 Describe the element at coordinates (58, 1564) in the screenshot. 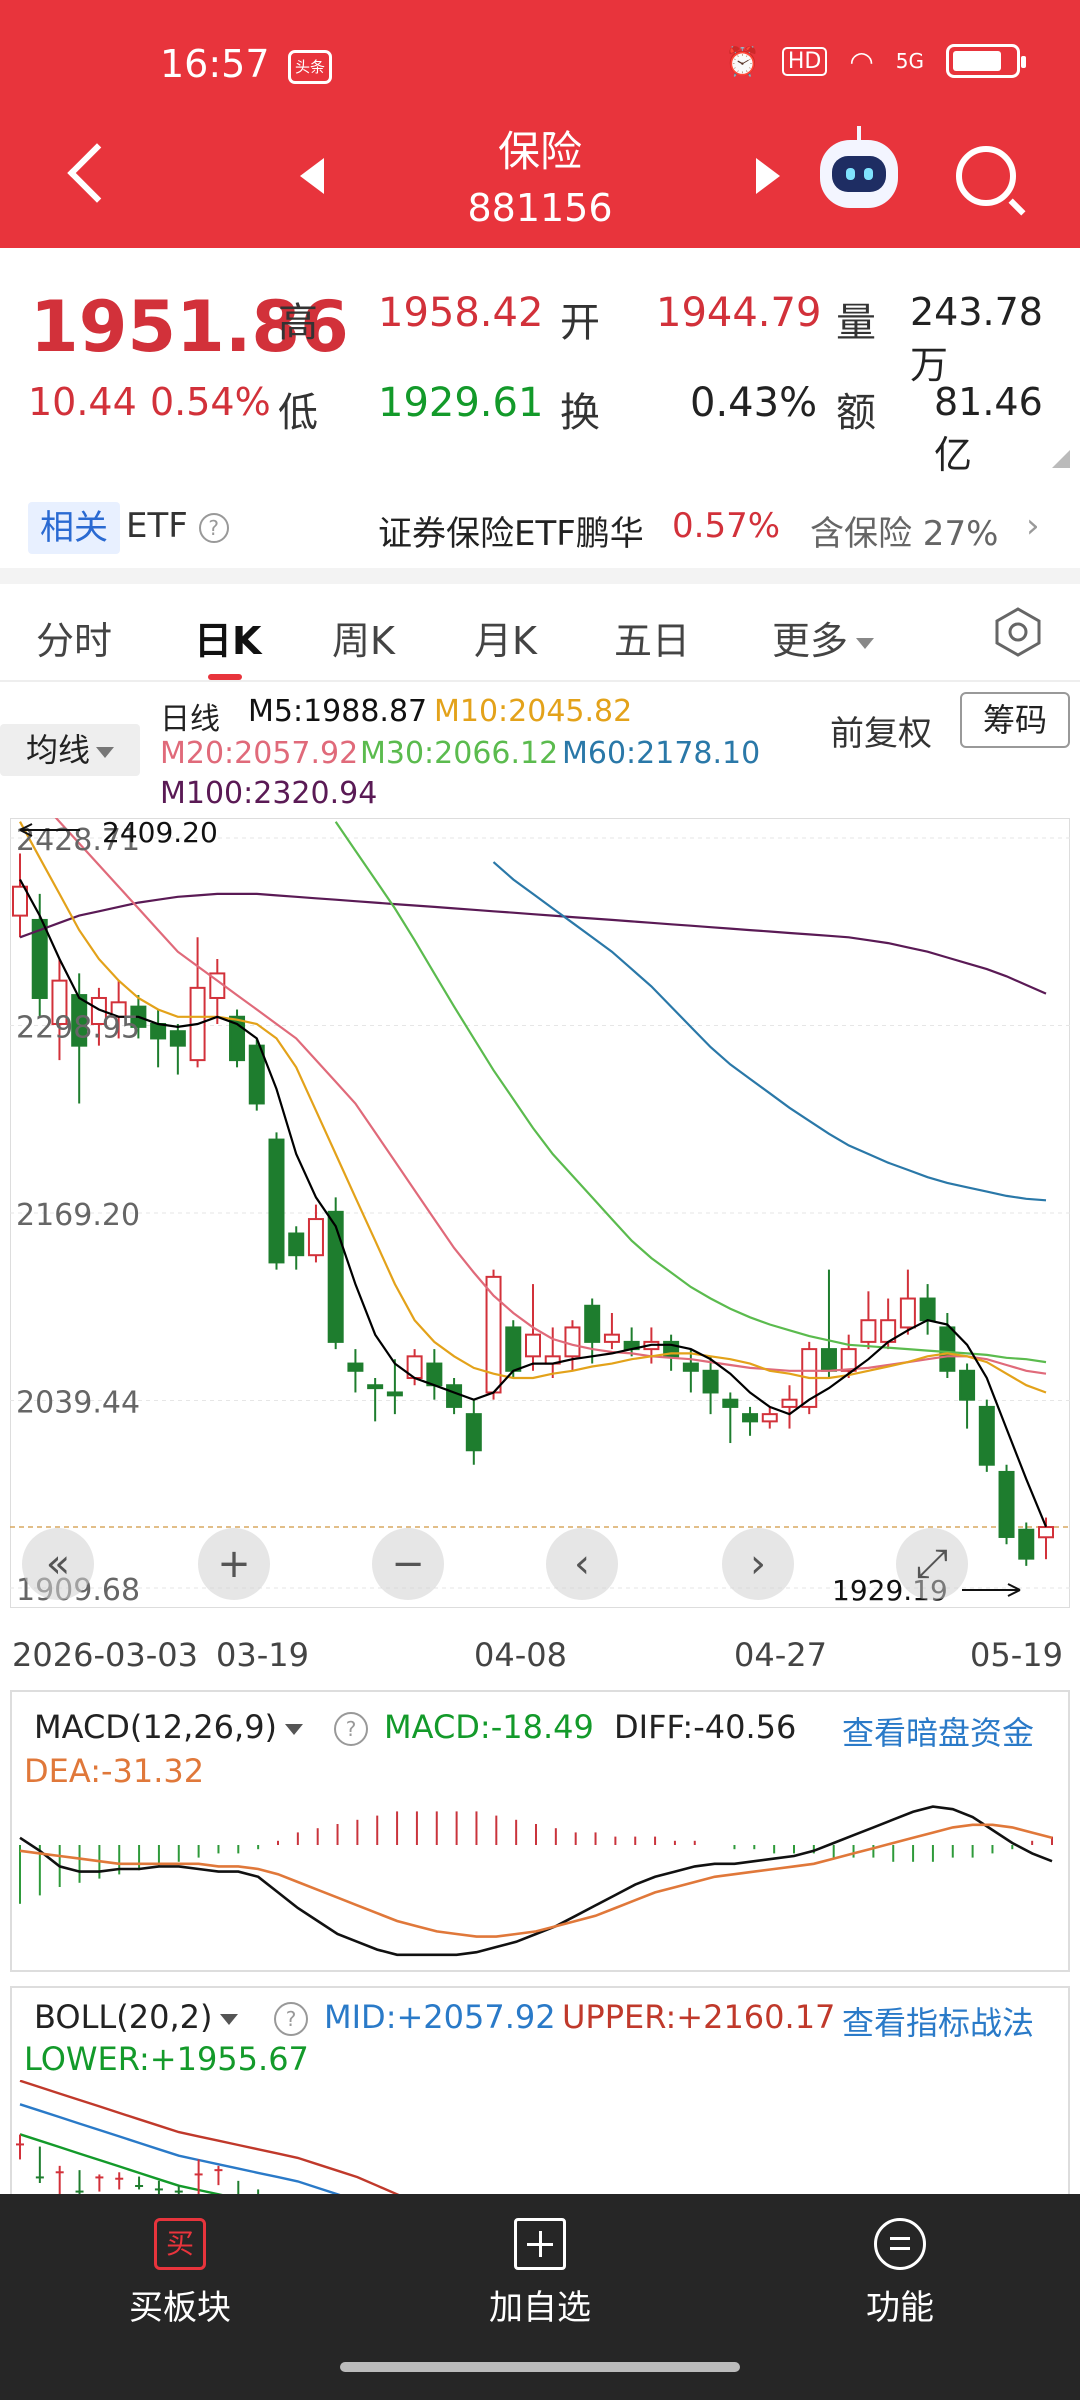

I see `zoom-out-fast-button: «` at that location.